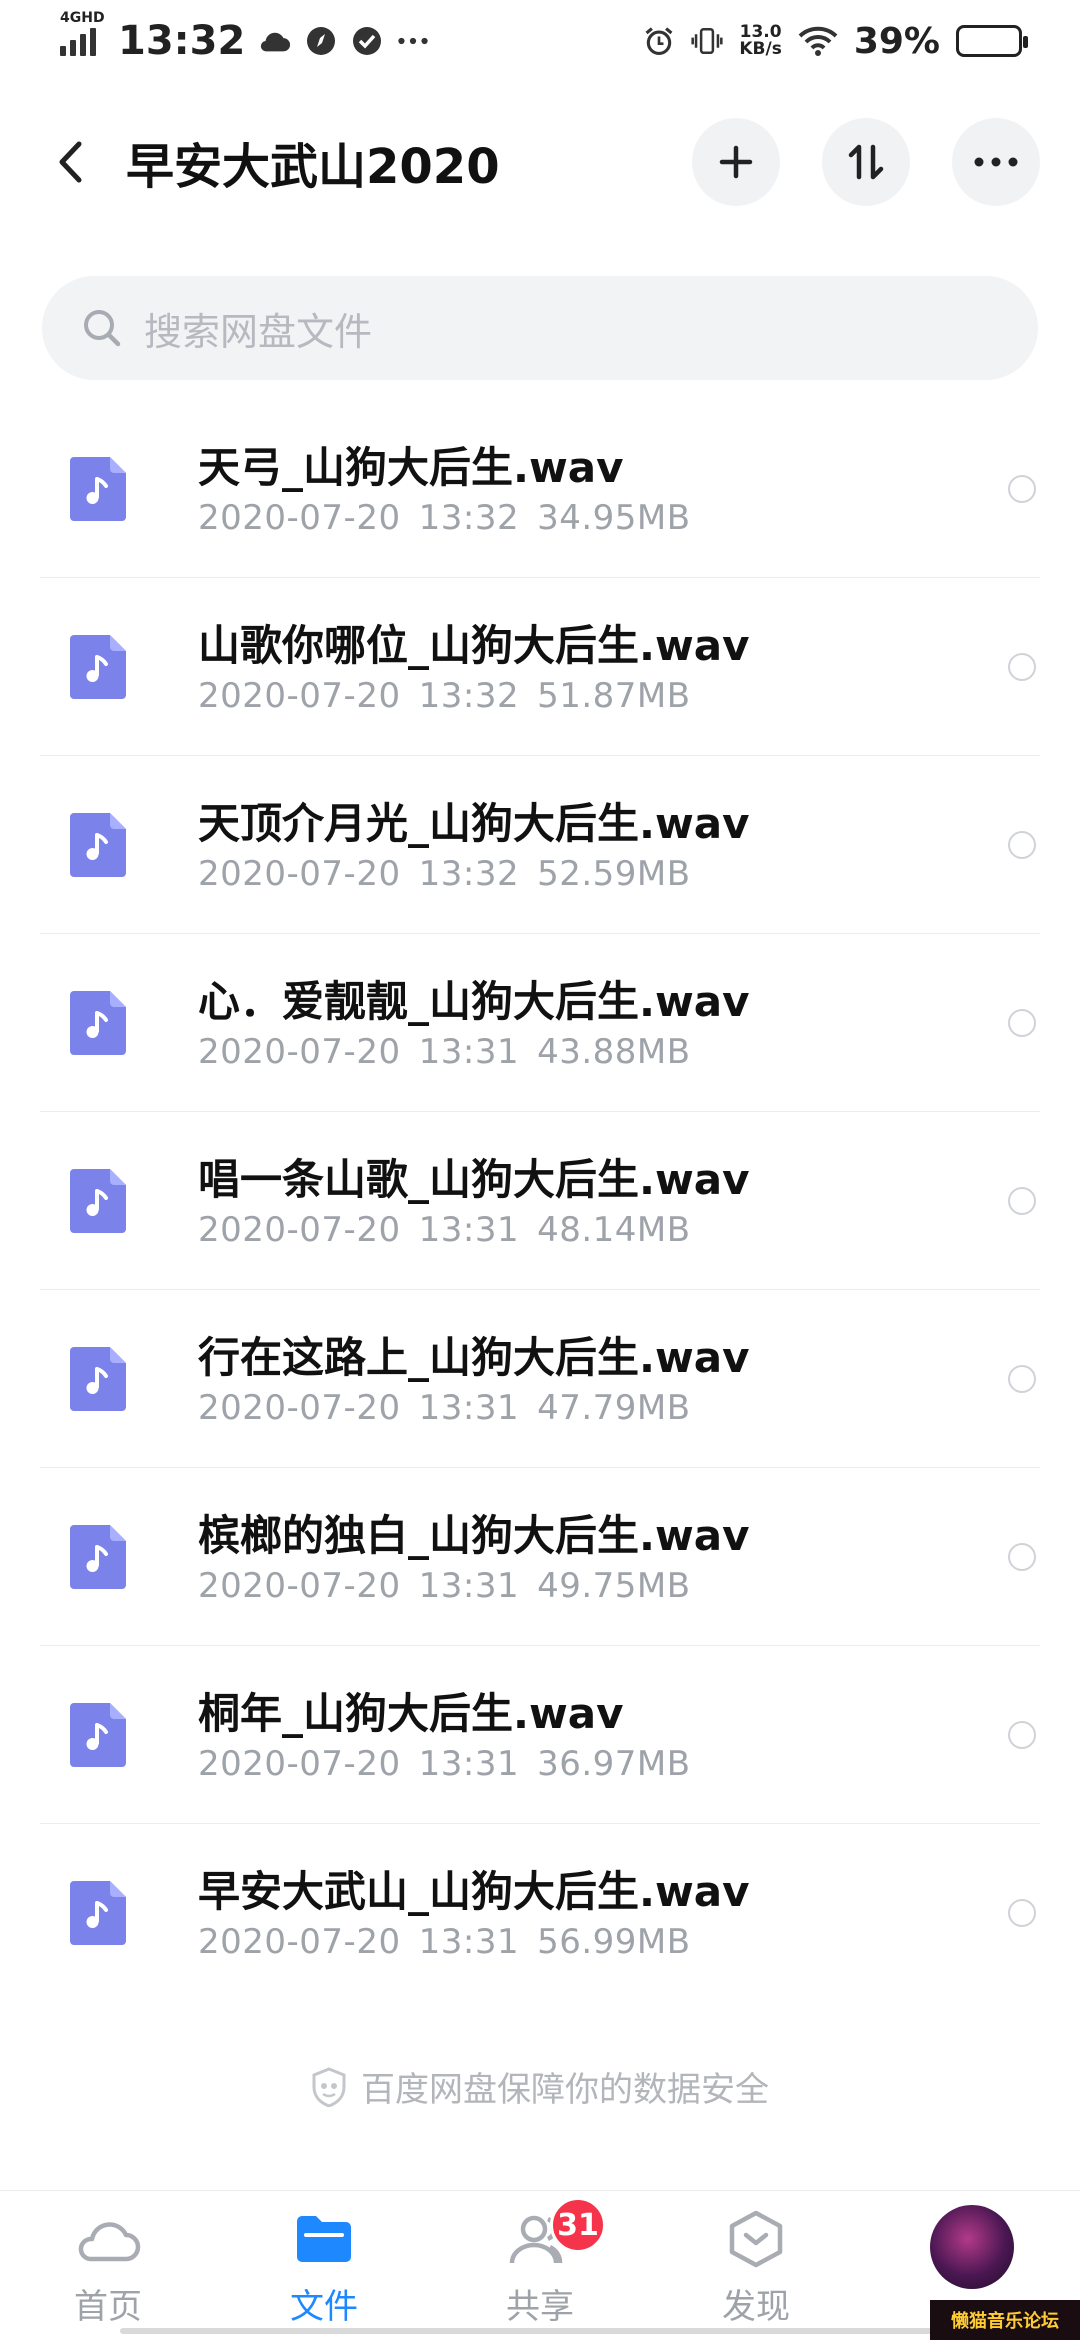 This screenshot has width=1080, height=2340. I want to click on file-size: 51.87MB, so click(614, 696).